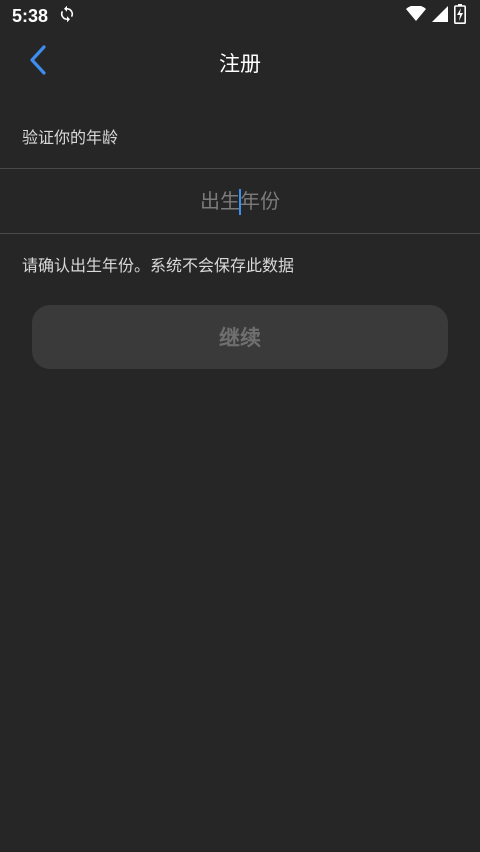 The image size is (480, 852). What do you see at coordinates (158, 265) in the screenshot?
I see `privacy-hint: 请确认出生年份。系统不会保存此数据` at bounding box center [158, 265].